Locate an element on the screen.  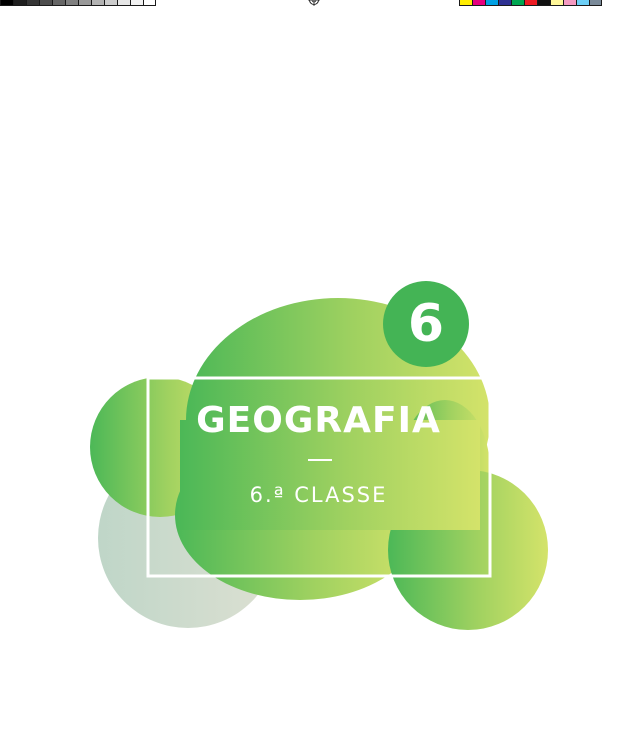
grade-subtitle: 6.ª CLASSE is located at coordinates (318, 495).